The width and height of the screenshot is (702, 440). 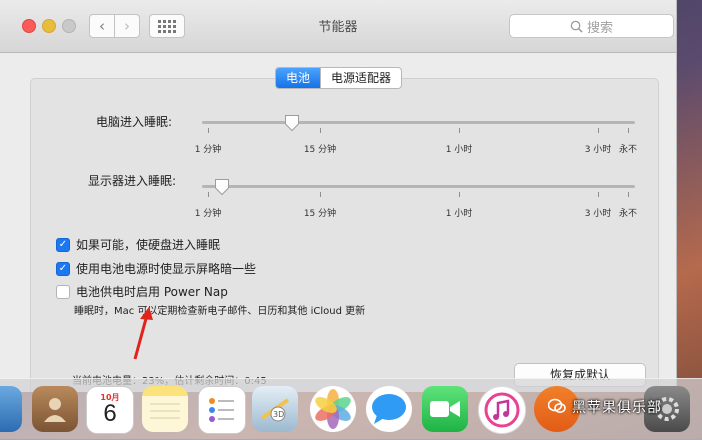 I want to click on search-field: 搜索, so click(x=591, y=26).